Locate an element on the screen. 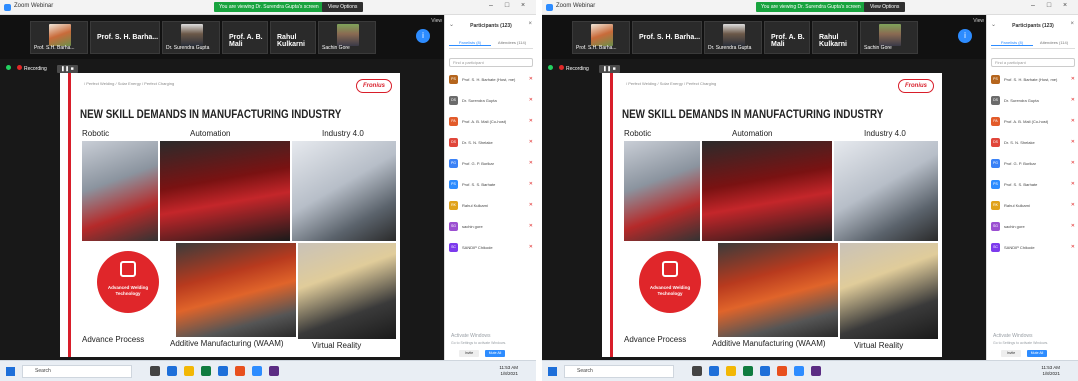 The width and height of the screenshot is (1078, 381). awt-badge: Advanced Welding Technology is located at coordinates (670, 282).